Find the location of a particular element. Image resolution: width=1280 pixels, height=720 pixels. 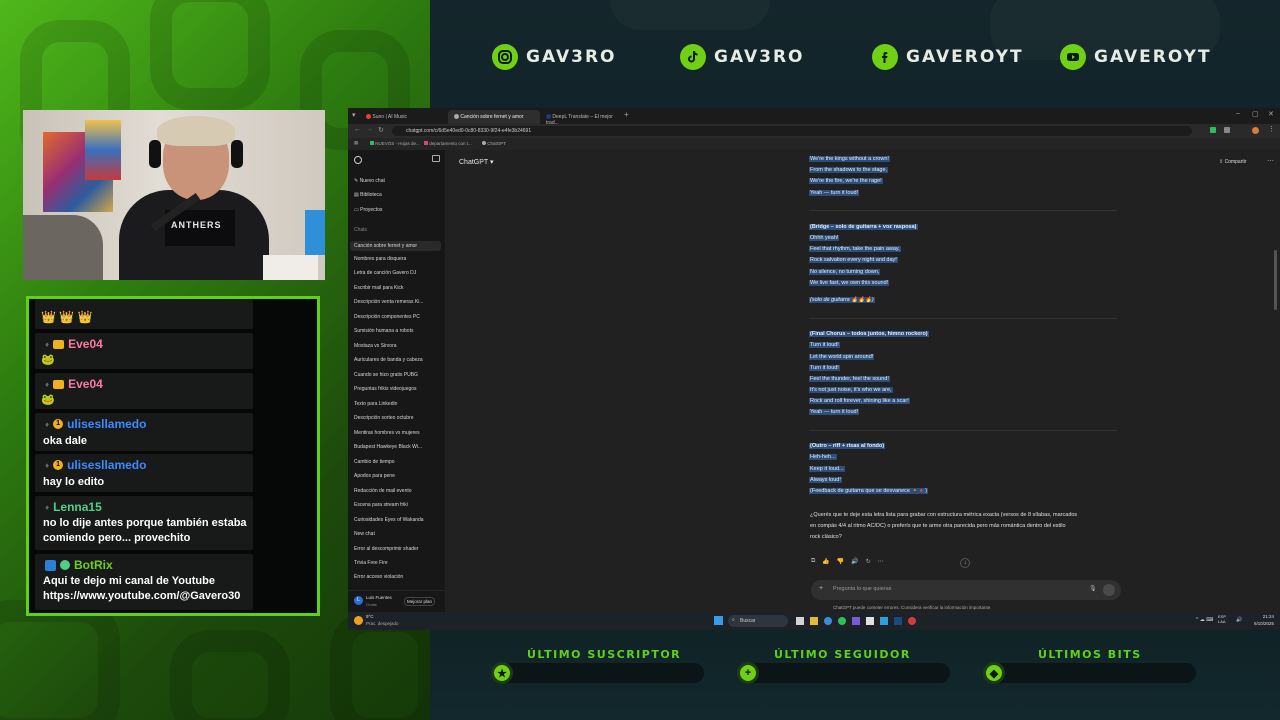

prompt-input: + Pregunta lo que quieras 🎙 is located at coordinates (966, 590).